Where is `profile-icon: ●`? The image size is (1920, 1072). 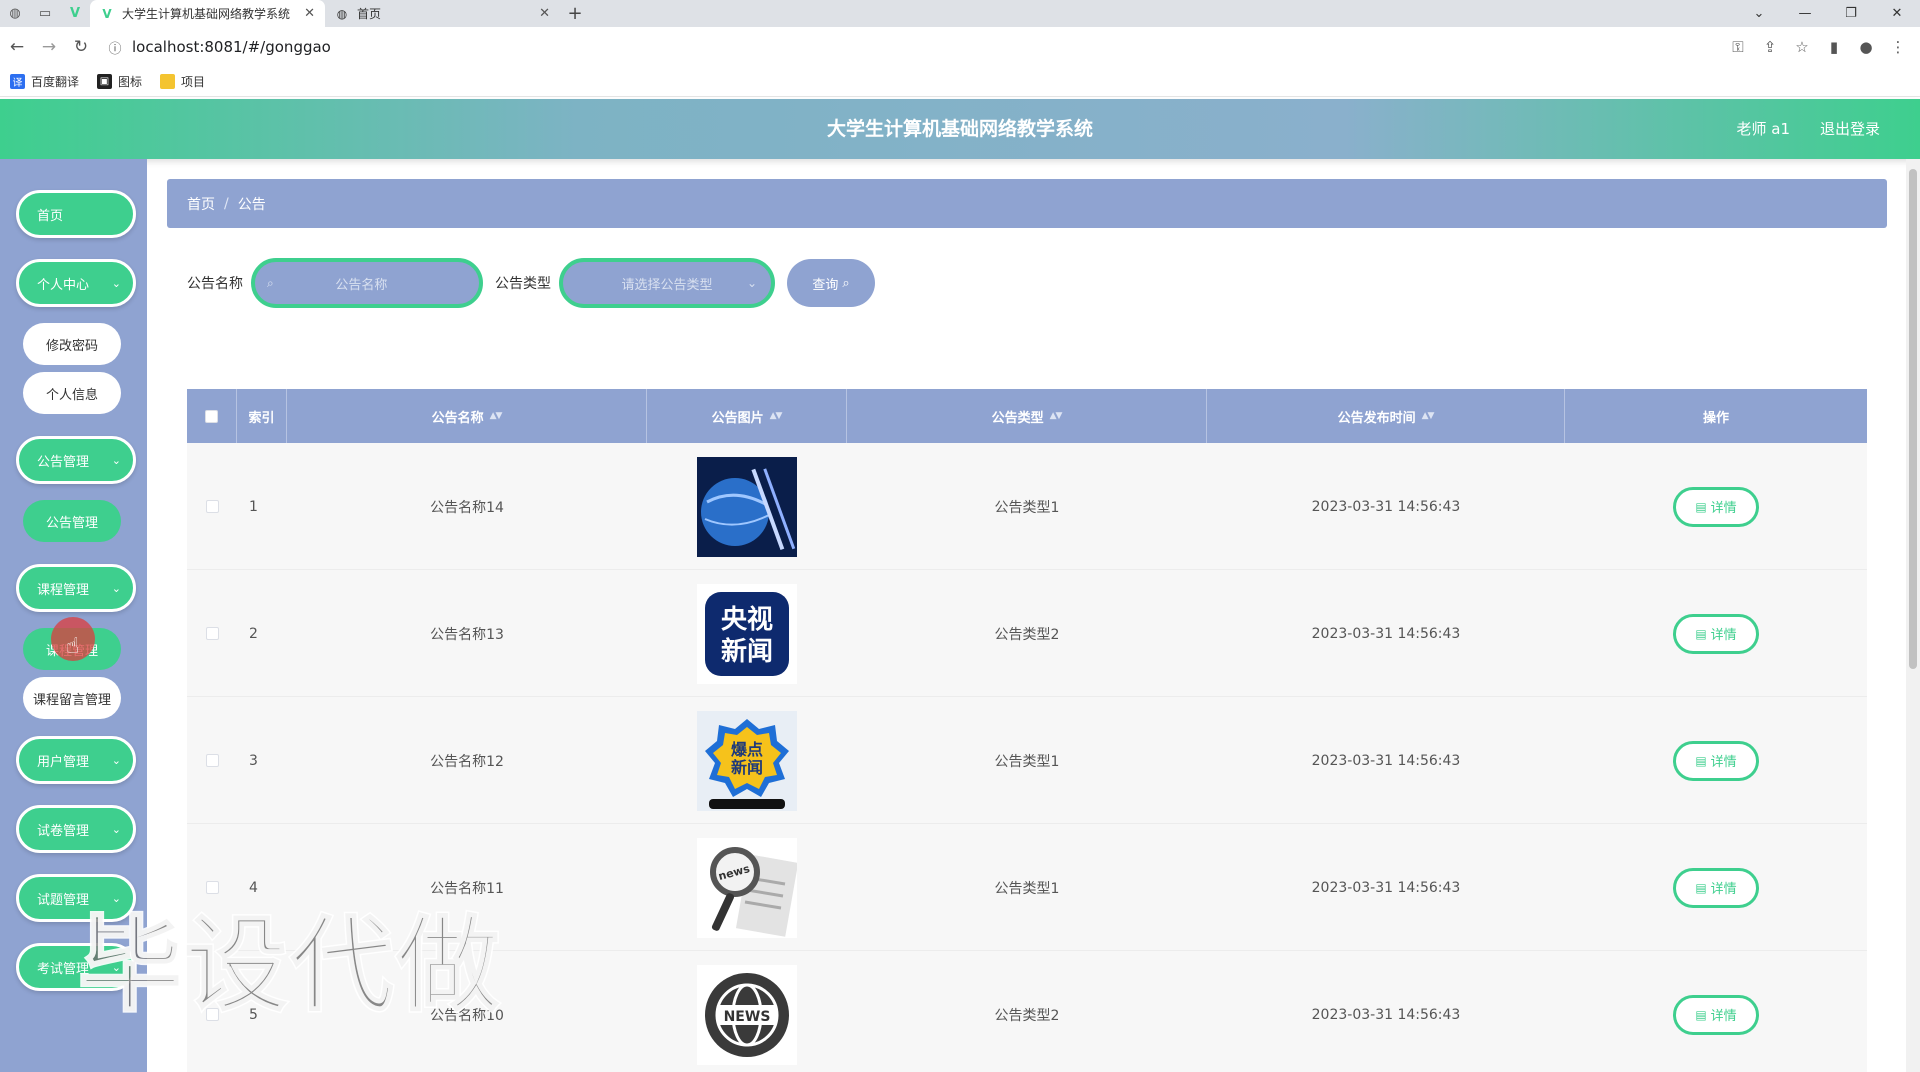 profile-icon: ● is located at coordinates (1866, 47).